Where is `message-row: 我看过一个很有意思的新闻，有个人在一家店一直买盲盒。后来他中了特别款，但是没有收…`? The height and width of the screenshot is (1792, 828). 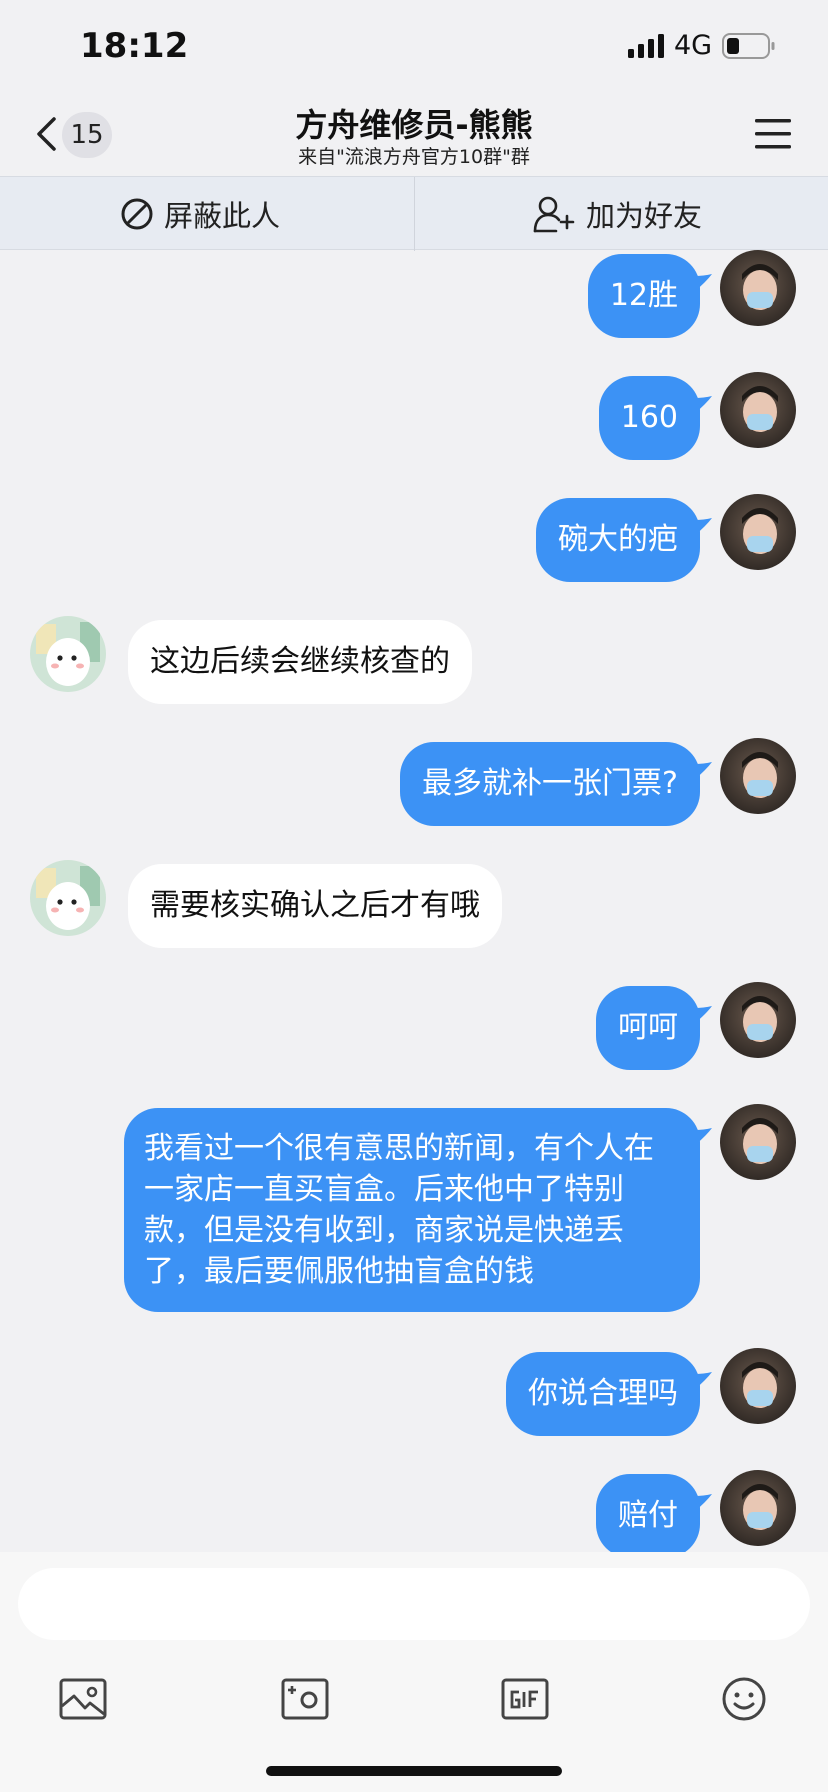
message-row: 我看过一个很有意思的新闻，有个人在一家店一直买盲盒。后来他中了特别款，但是没有收… is located at coordinates (414, 1209).